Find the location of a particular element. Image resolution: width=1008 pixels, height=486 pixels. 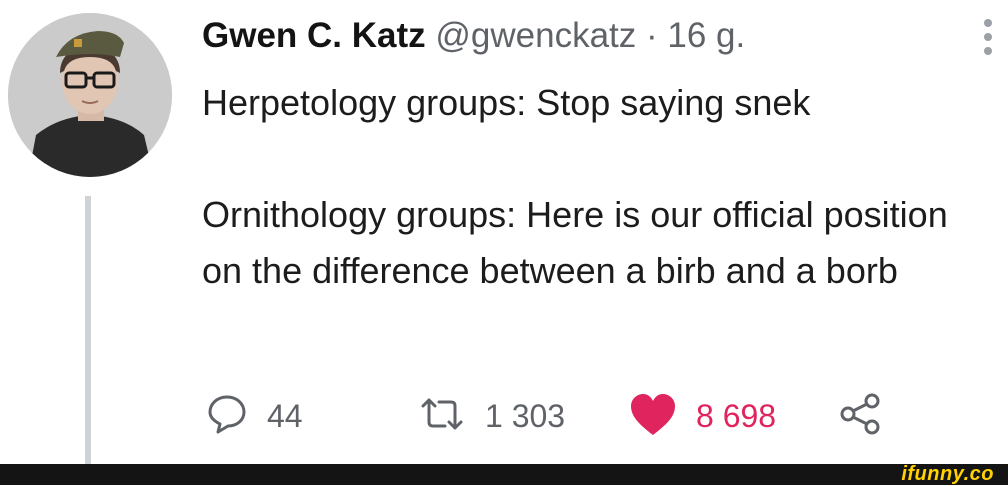

avatar is located at coordinates (90, 95).